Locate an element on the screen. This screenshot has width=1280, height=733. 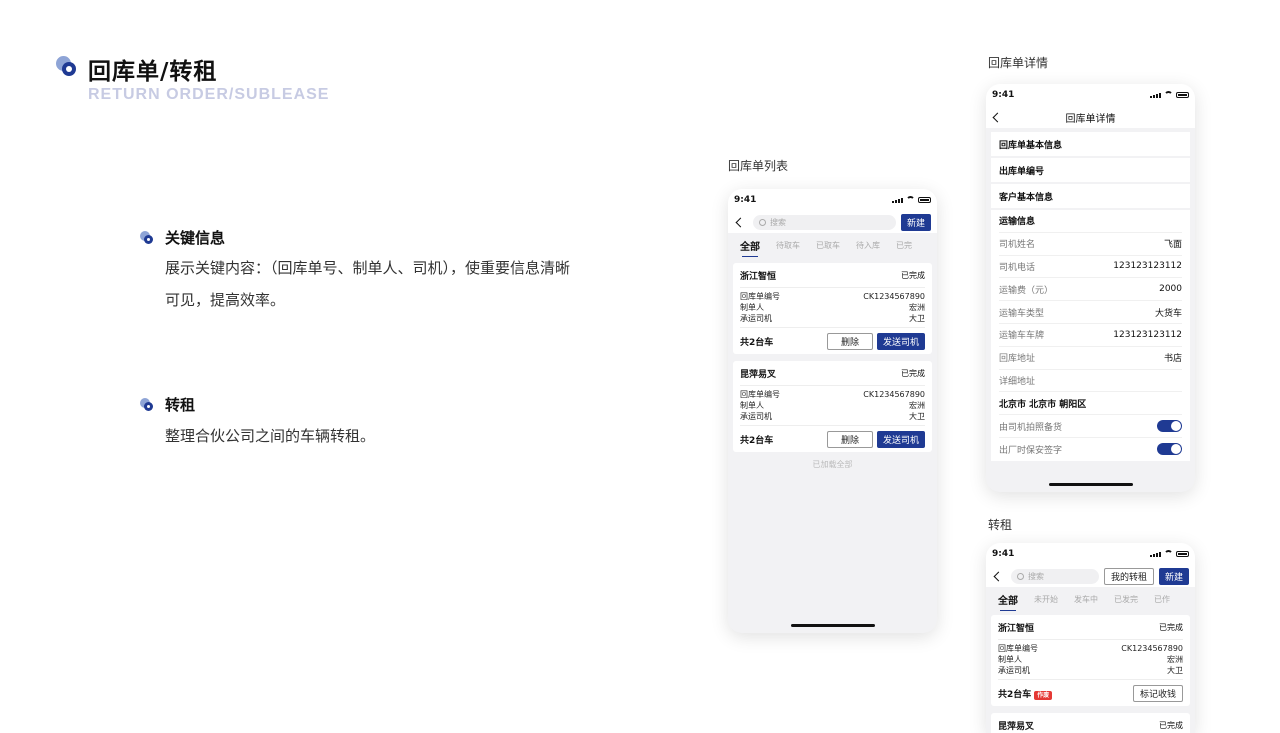
section-customer-info: 客户基本信息 is located at coordinates (1090, 196).